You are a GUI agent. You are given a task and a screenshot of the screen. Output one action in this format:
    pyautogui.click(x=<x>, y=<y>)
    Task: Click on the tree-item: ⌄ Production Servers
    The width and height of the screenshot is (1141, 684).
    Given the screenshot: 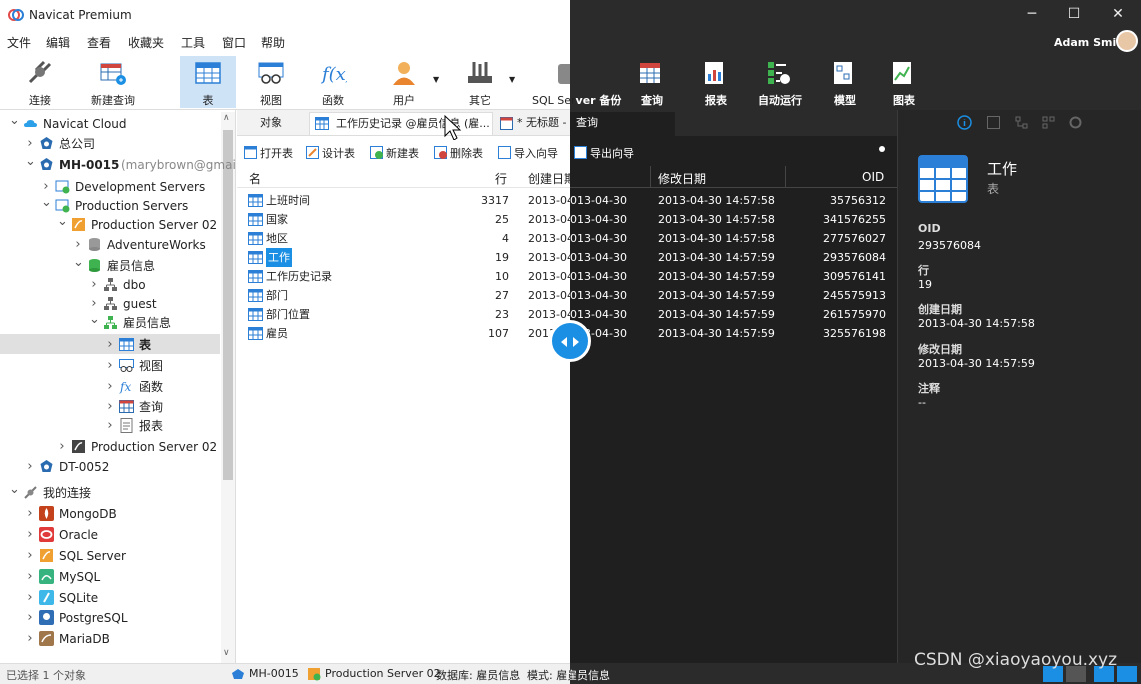 What is the action you would take?
    pyautogui.click(x=110, y=205)
    